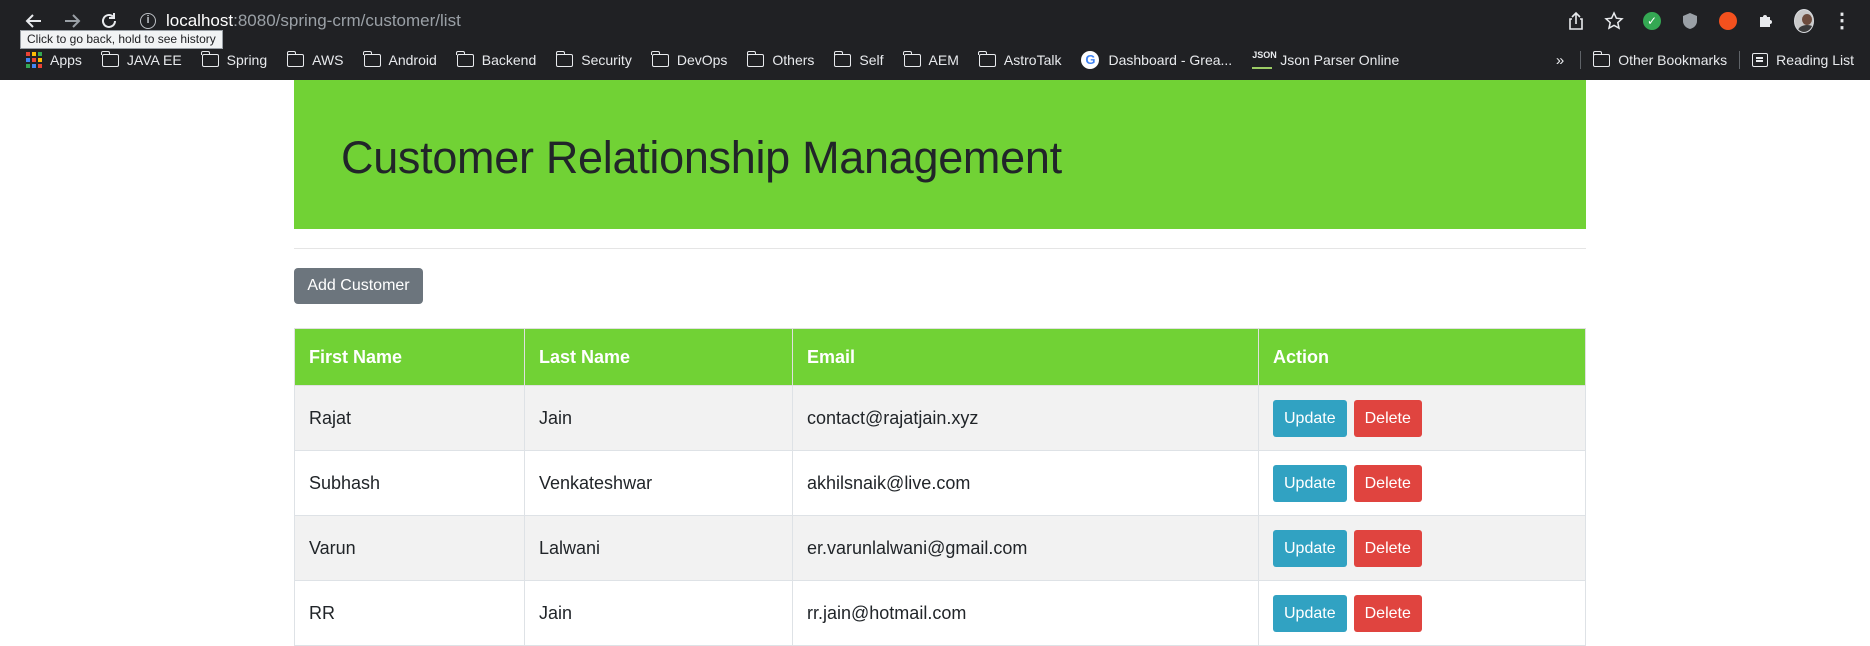 The width and height of the screenshot is (1870, 646). I want to click on menu-kebab-icon: ⋮, so click(1842, 21).